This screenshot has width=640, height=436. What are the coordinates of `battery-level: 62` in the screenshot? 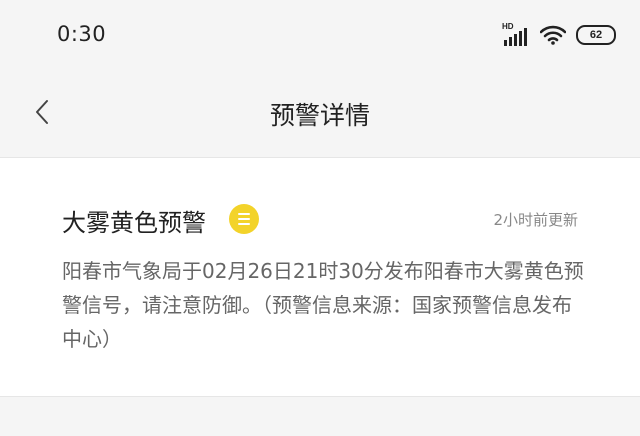 It's located at (596, 35).